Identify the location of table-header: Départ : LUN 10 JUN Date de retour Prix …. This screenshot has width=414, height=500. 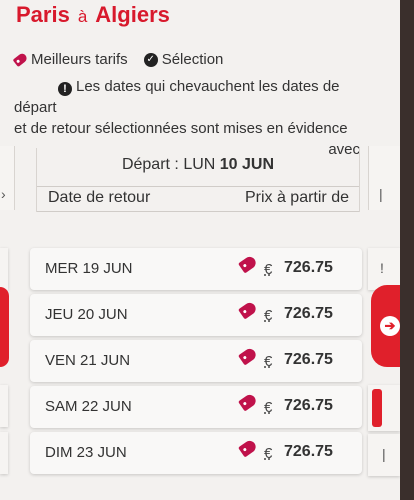
(198, 180).